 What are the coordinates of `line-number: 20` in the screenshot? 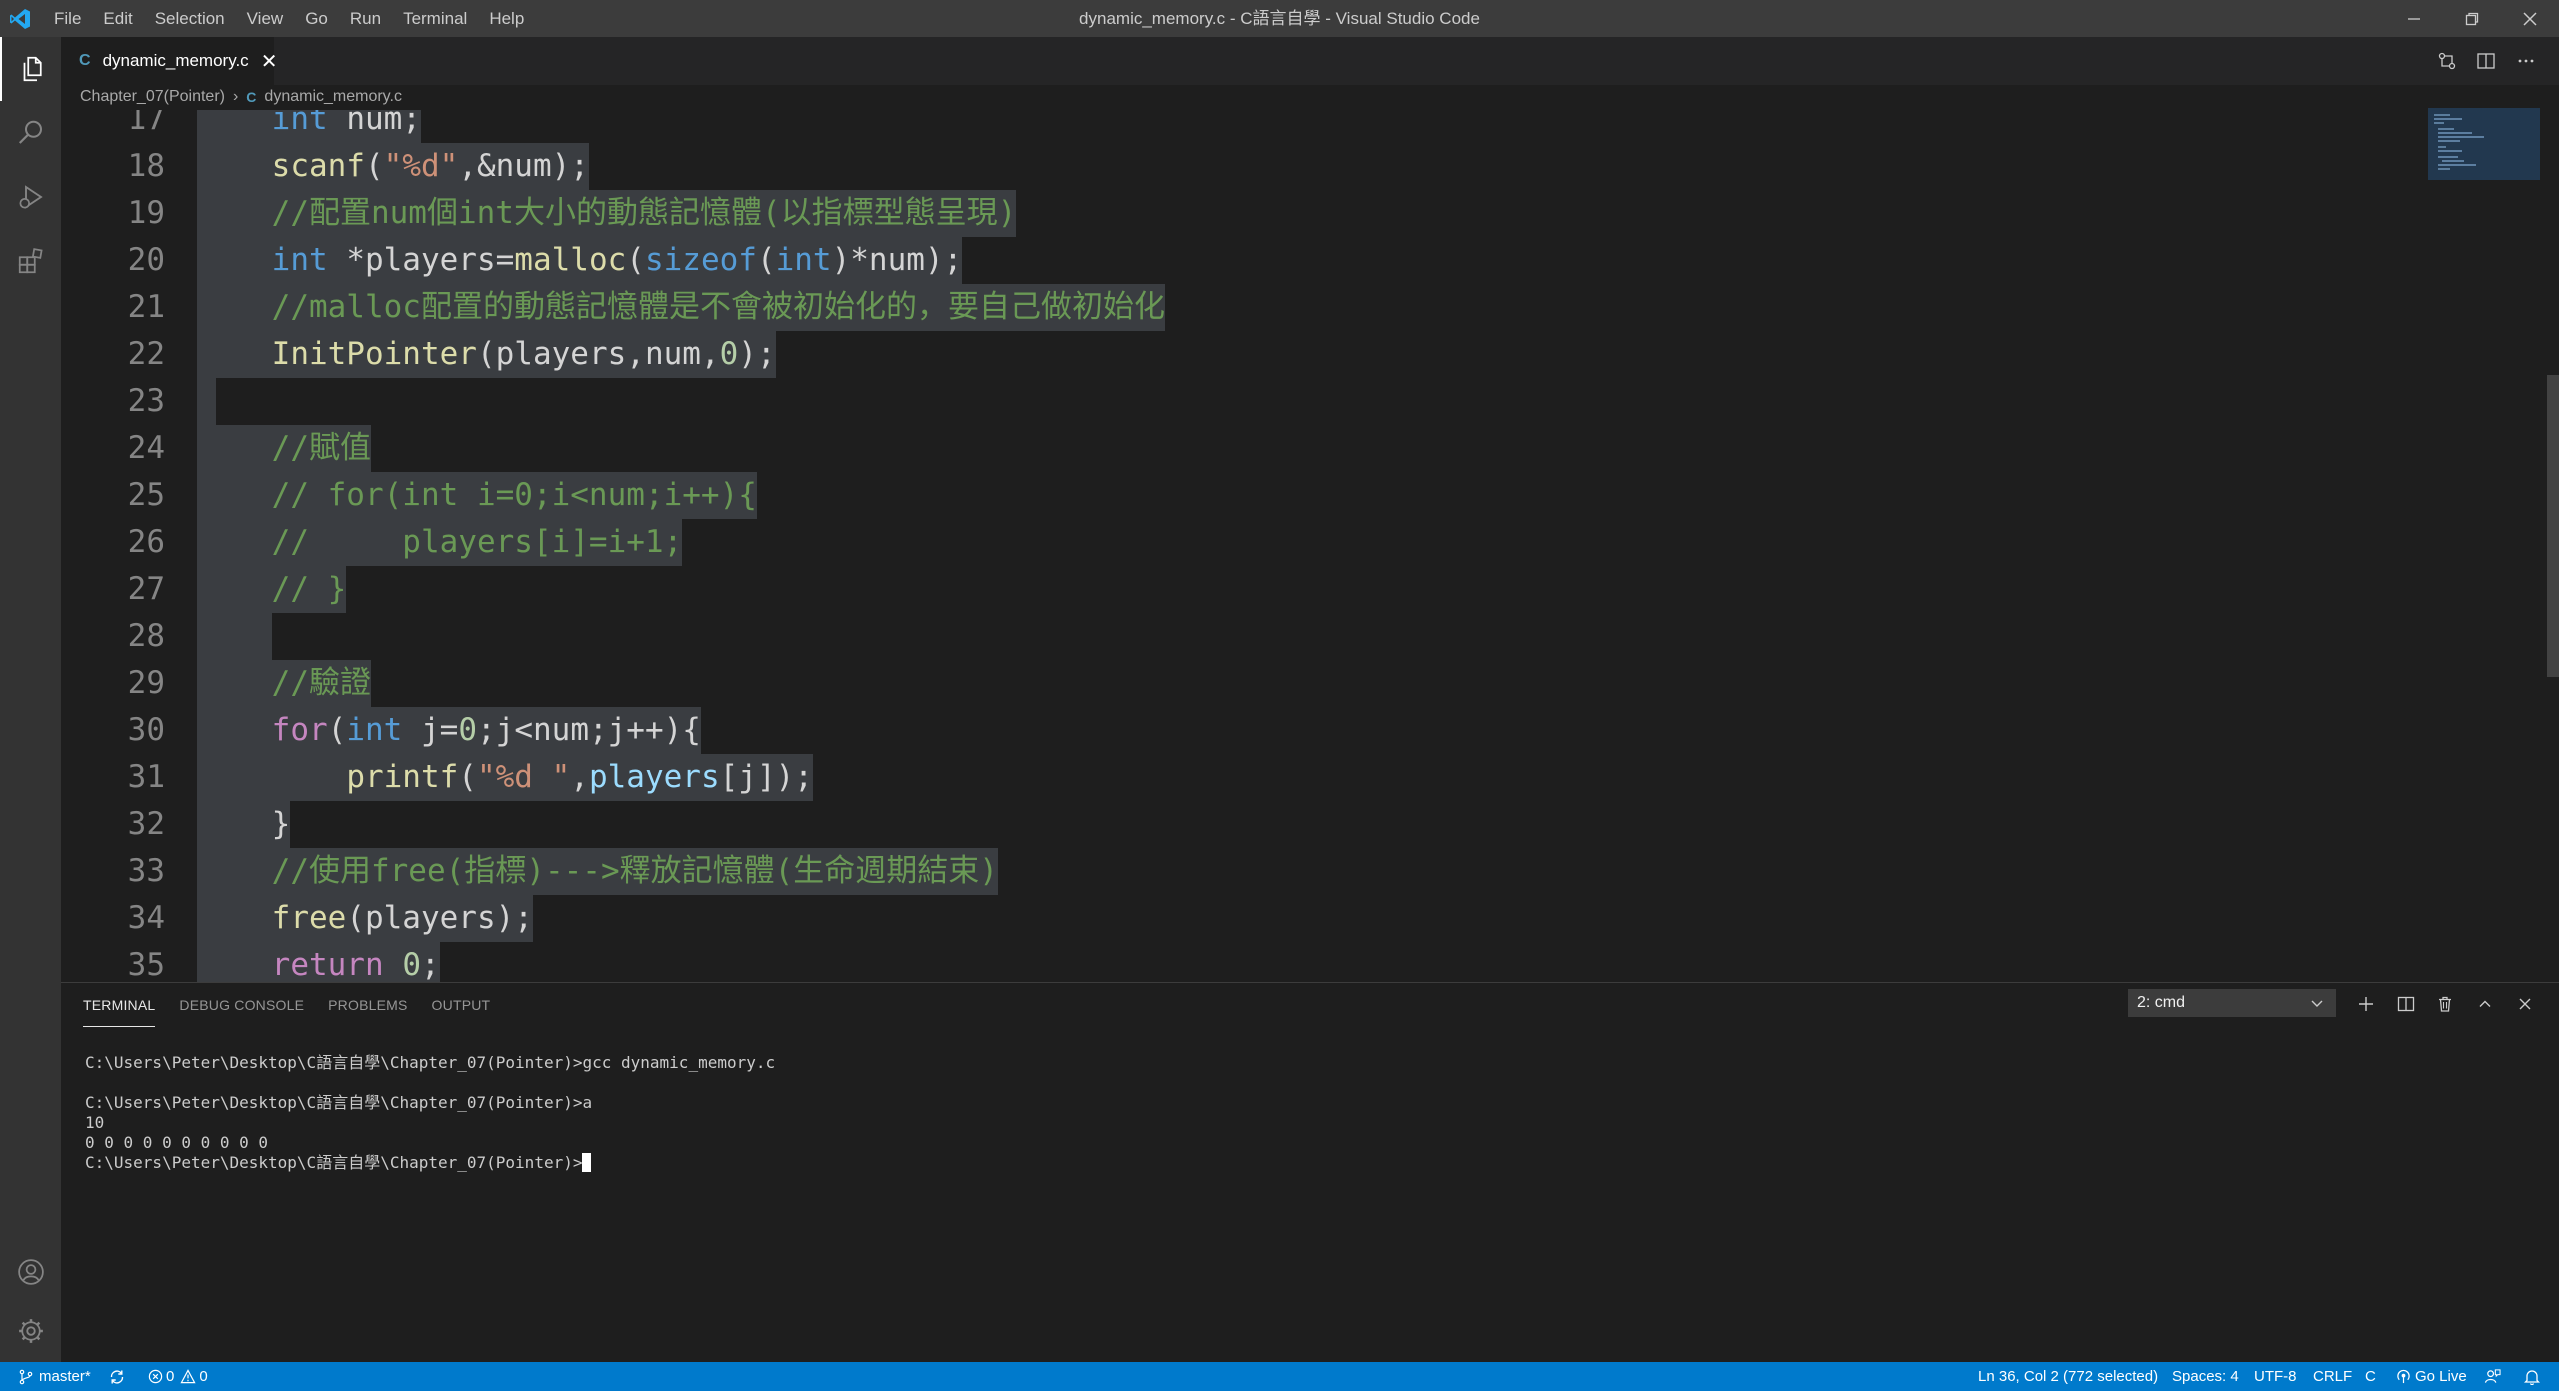 It's located at (146, 260).